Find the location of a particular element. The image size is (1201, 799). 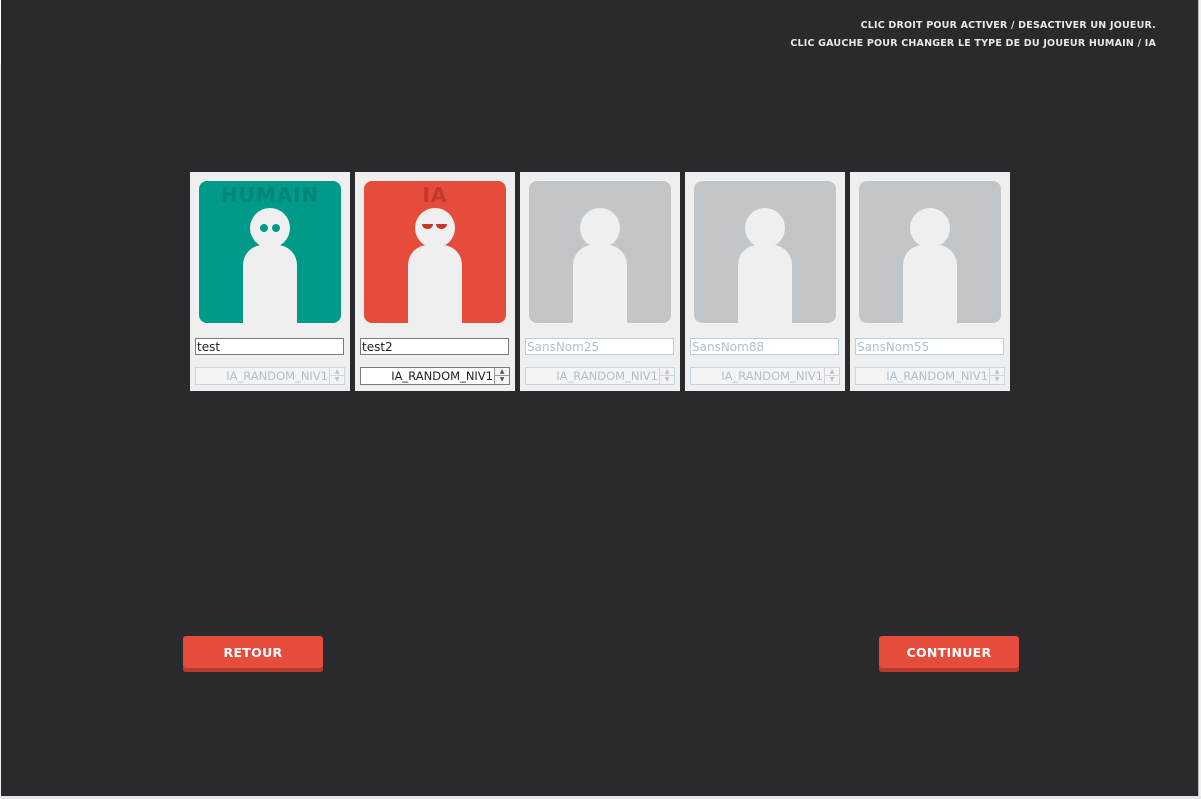

window-left-border is located at coordinates (0, 431).